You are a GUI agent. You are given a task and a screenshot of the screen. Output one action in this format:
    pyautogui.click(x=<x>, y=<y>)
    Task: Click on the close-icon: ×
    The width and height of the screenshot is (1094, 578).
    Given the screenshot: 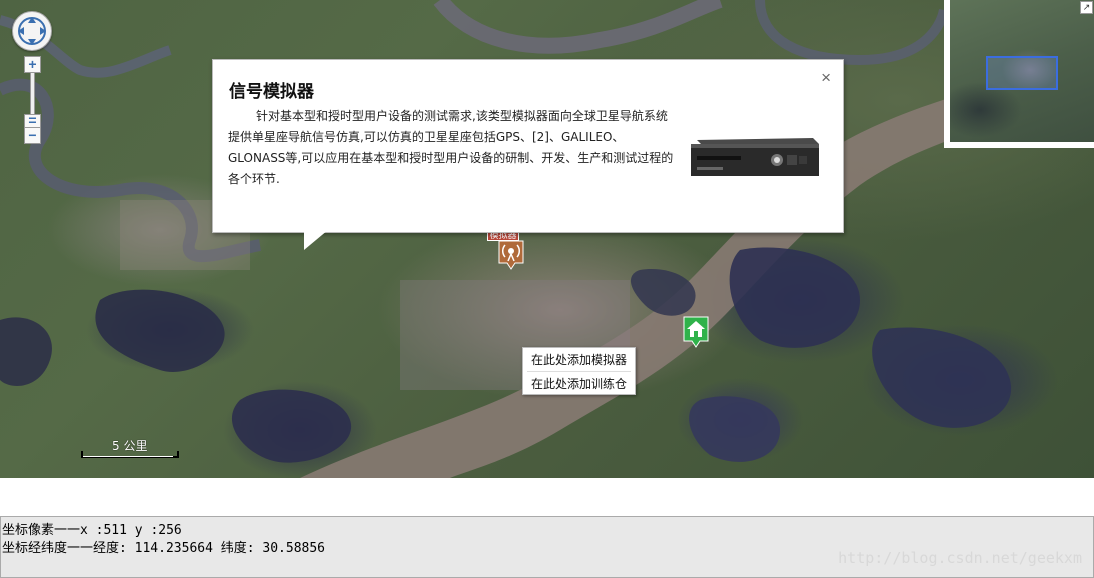 What is the action you would take?
    pyautogui.click(x=826, y=78)
    